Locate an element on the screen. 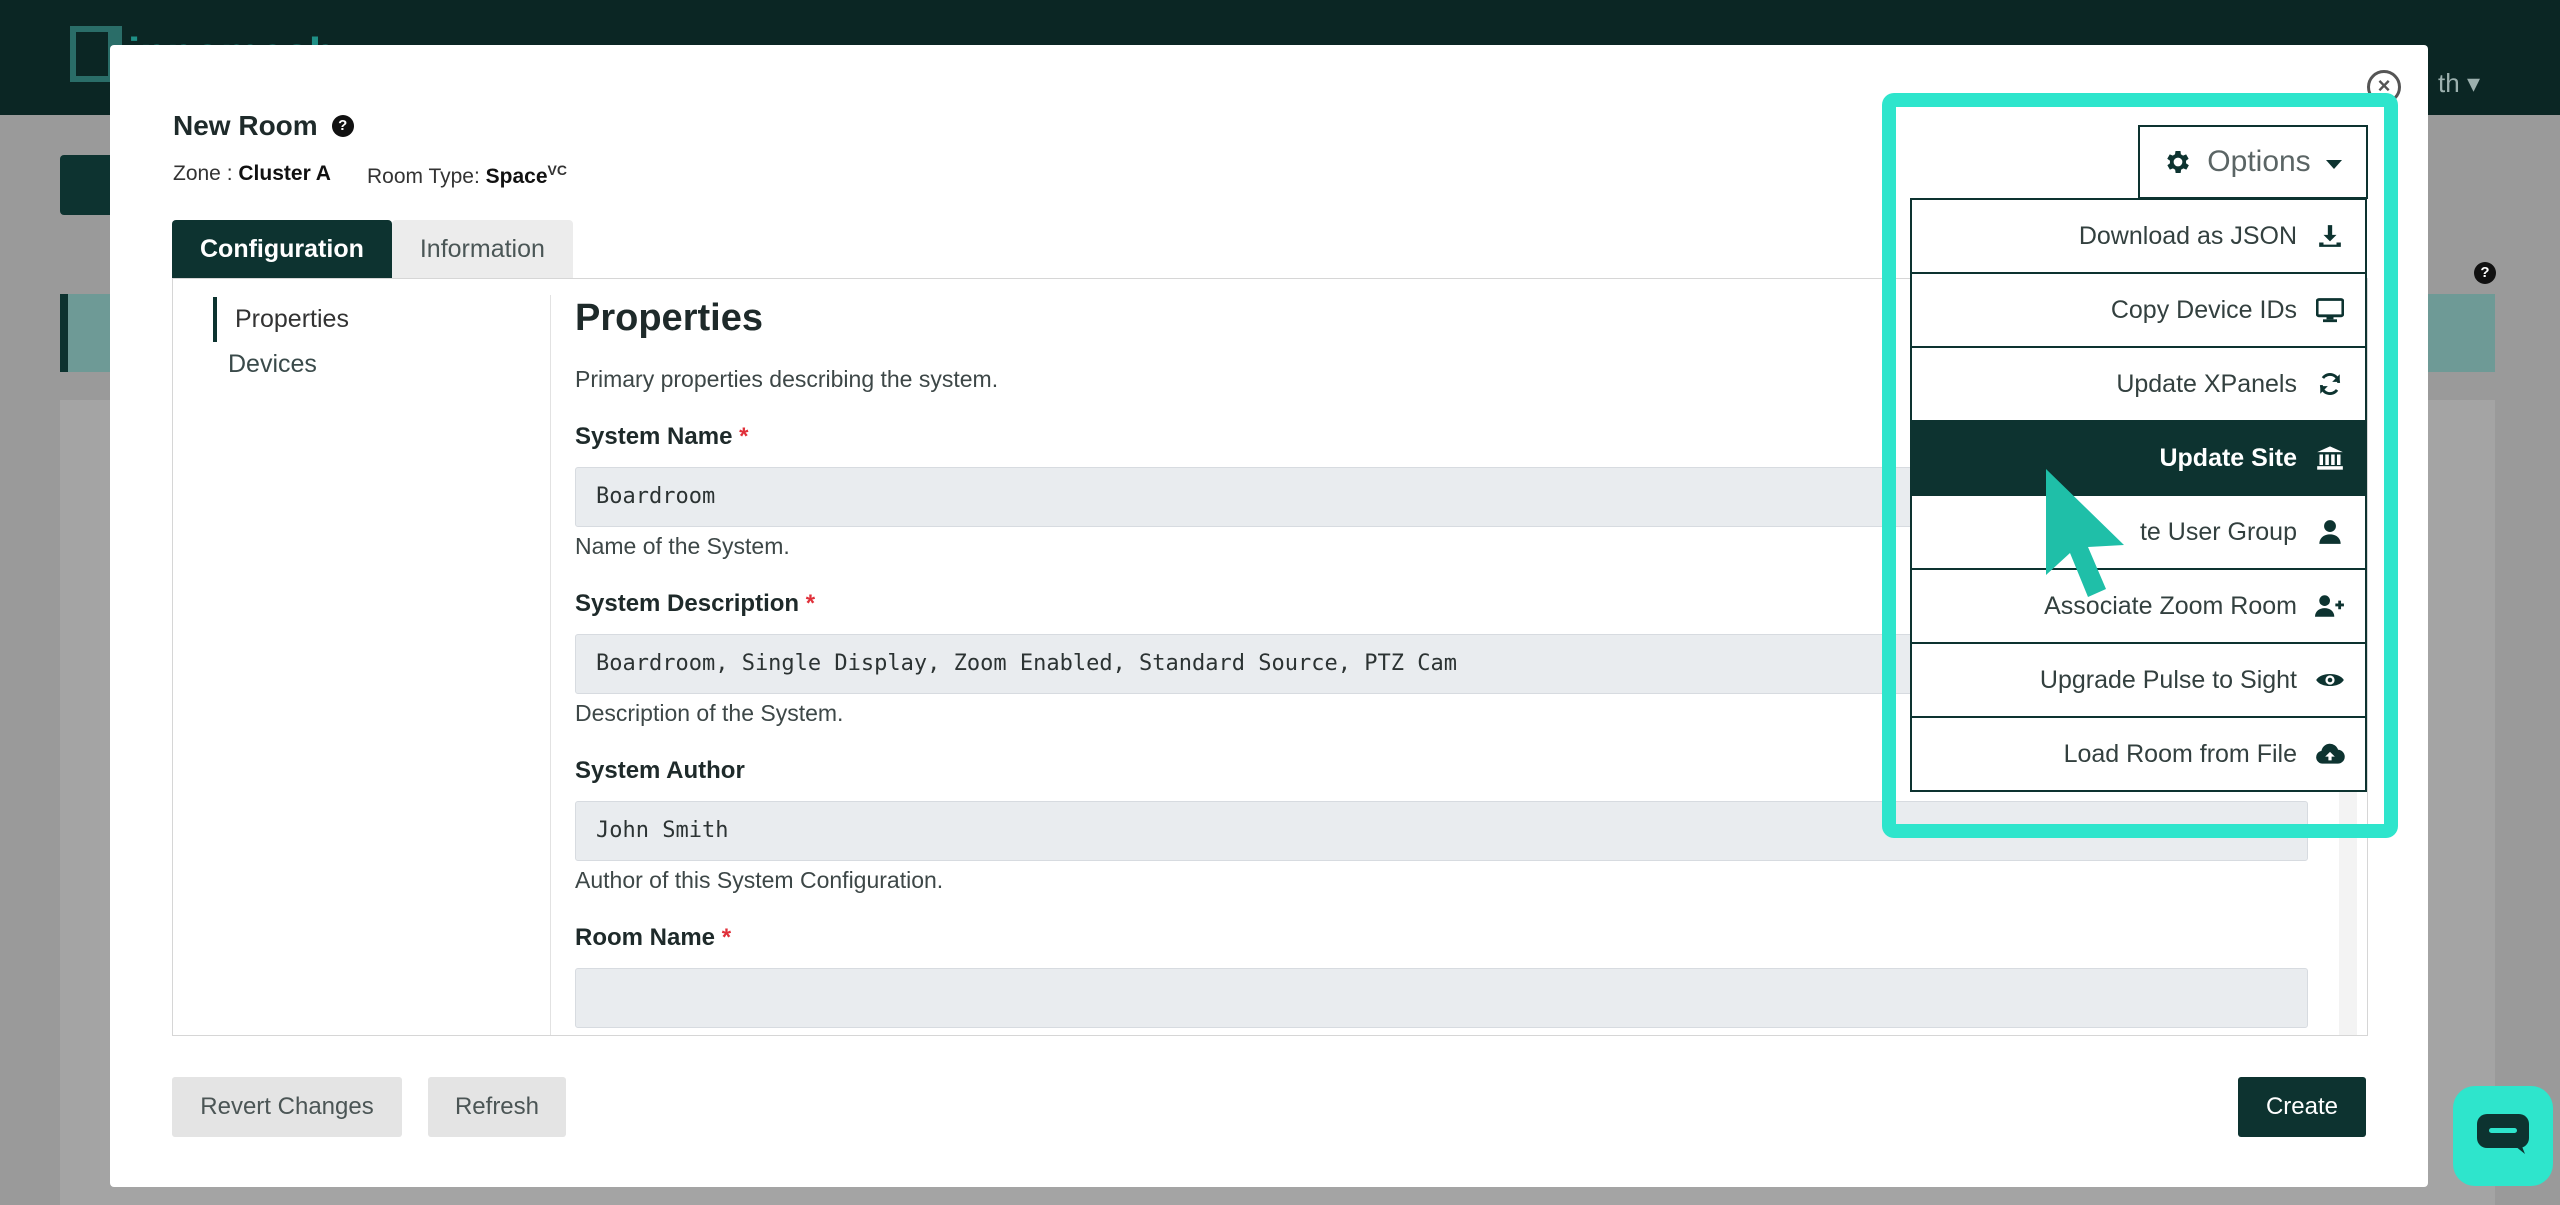 The width and height of the screenshot is (2560, 1205). room-meta: Zone : Cluster A Room Type: SpaceVC is located at coordinates (370, 175).